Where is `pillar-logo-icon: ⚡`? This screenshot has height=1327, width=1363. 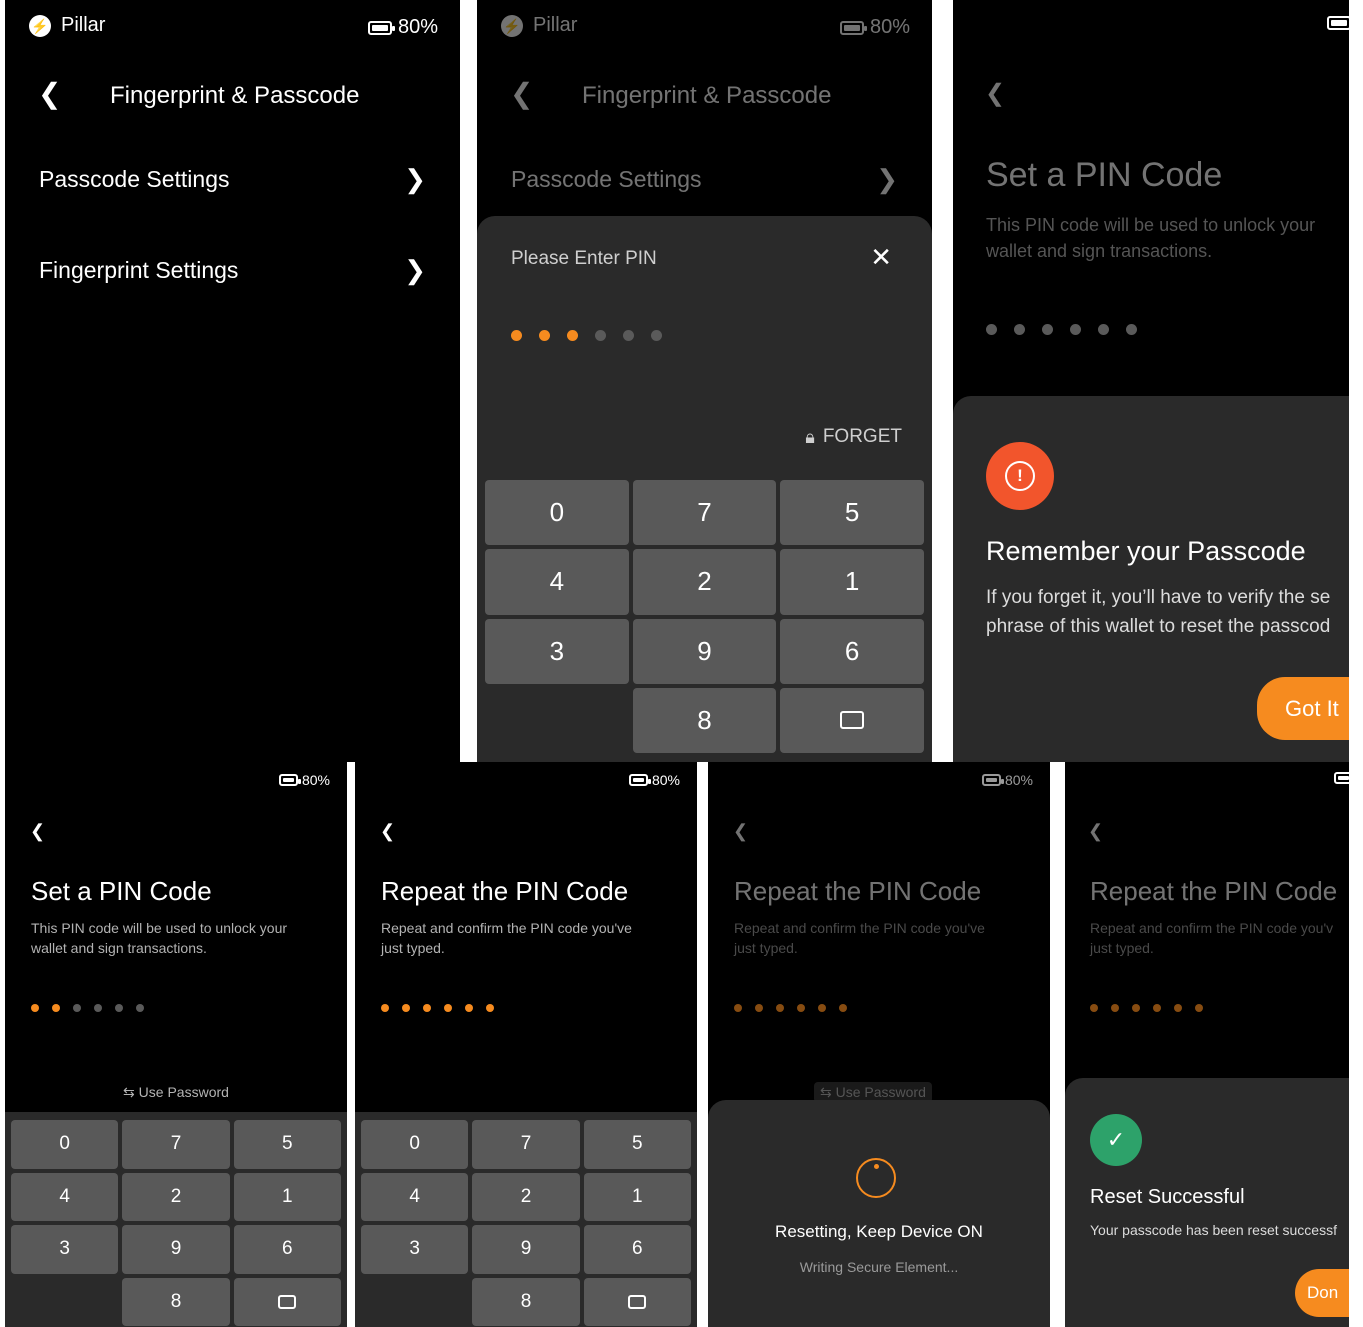 pillar-logo-icon: ⚡ is located at coordinates (512, 25).